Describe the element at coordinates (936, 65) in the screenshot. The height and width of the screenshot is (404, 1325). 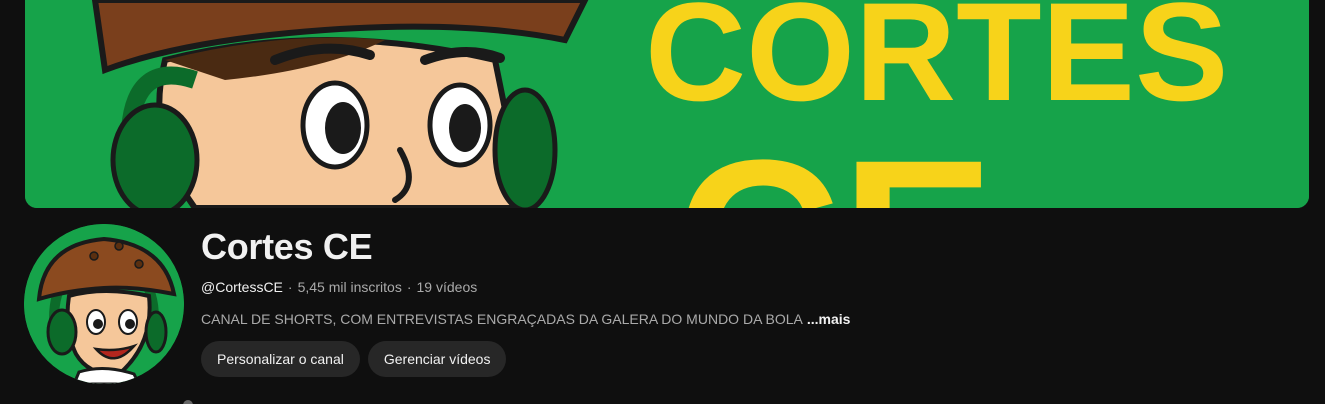
I see `banner-text-top: CORTES` at that location.